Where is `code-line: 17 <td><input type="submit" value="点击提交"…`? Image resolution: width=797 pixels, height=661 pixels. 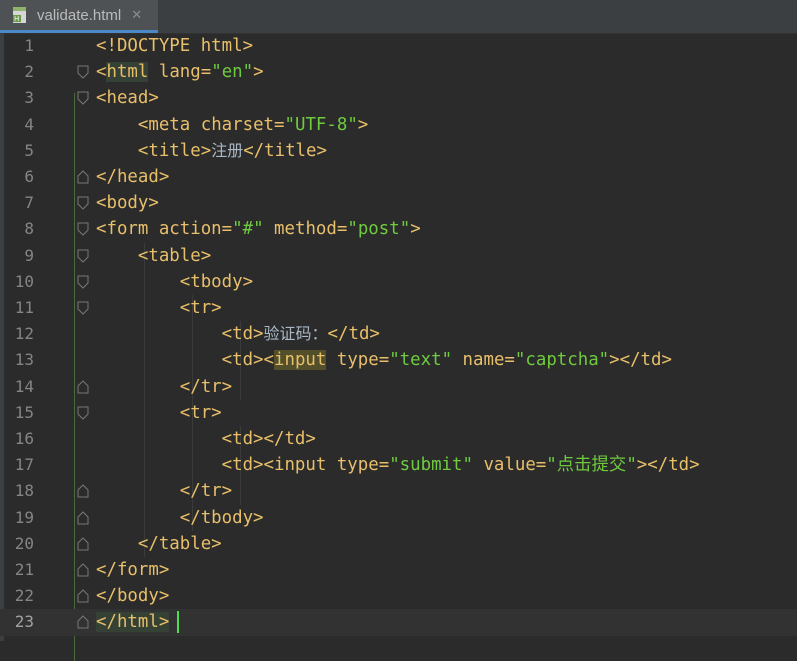 code-line: 17 <td><input type="submit" value="点击提交"… is located at coordinates (398, 465).